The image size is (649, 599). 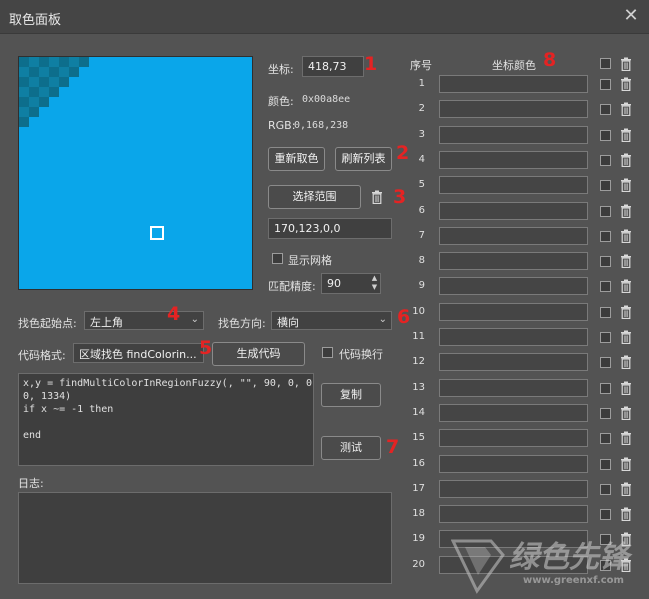 What do you see at coordinates (296, 159) in the screenshot?
I see `repick-button: 重新取色` at bounding box center [296, 159].